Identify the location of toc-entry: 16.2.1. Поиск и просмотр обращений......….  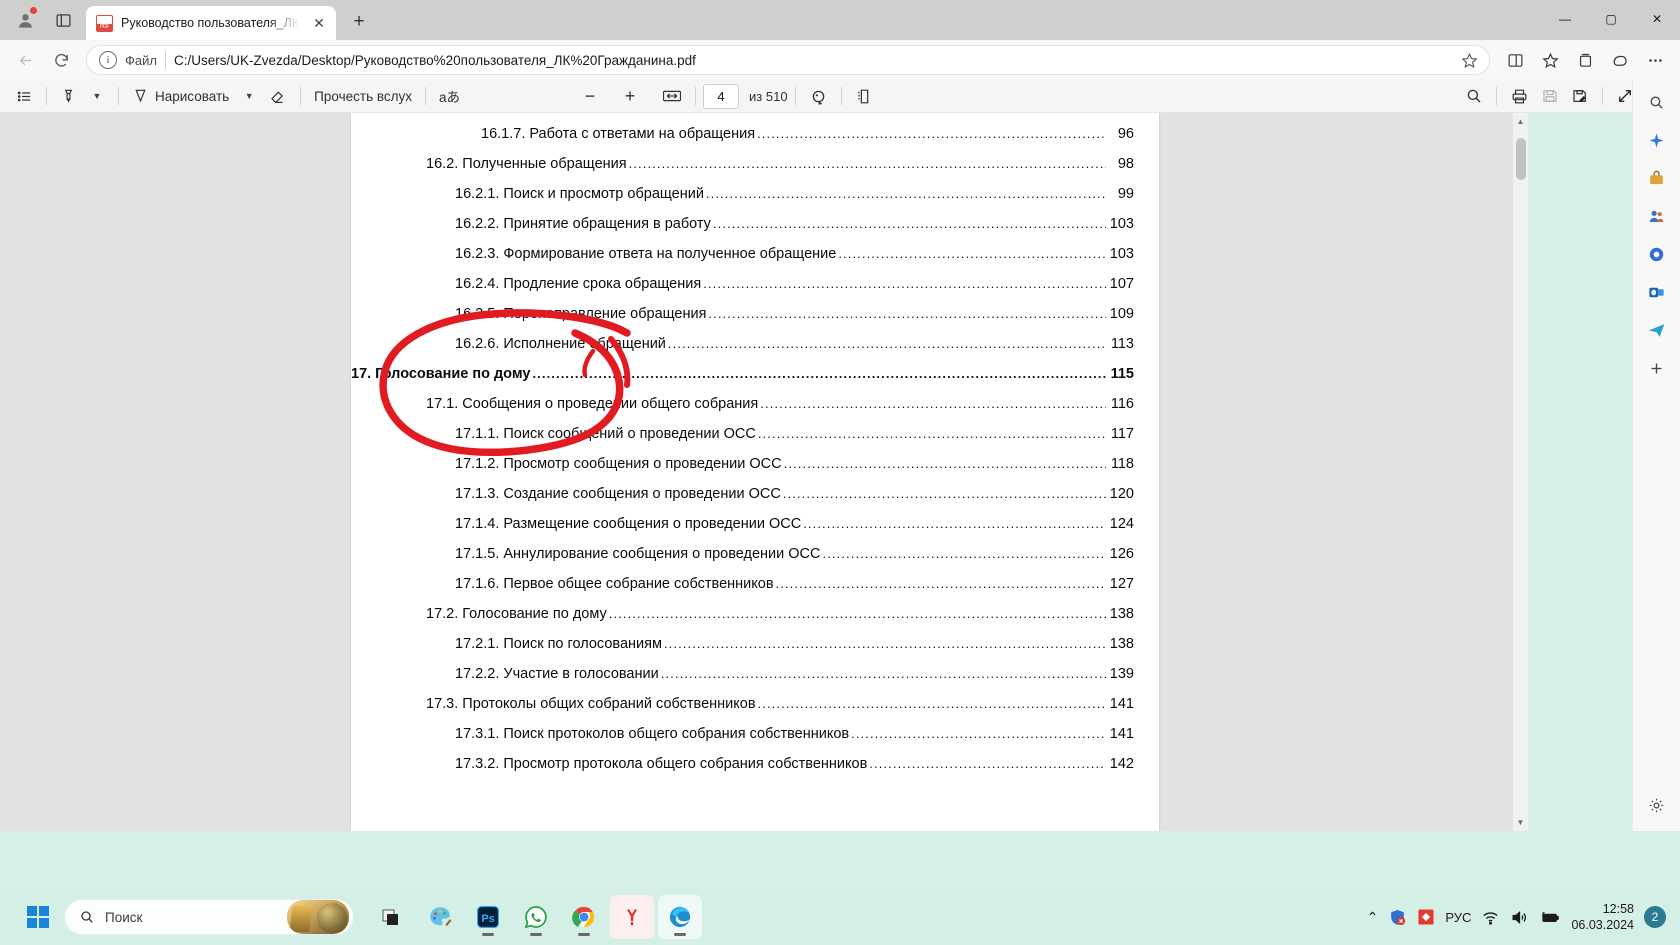
(755, 194).